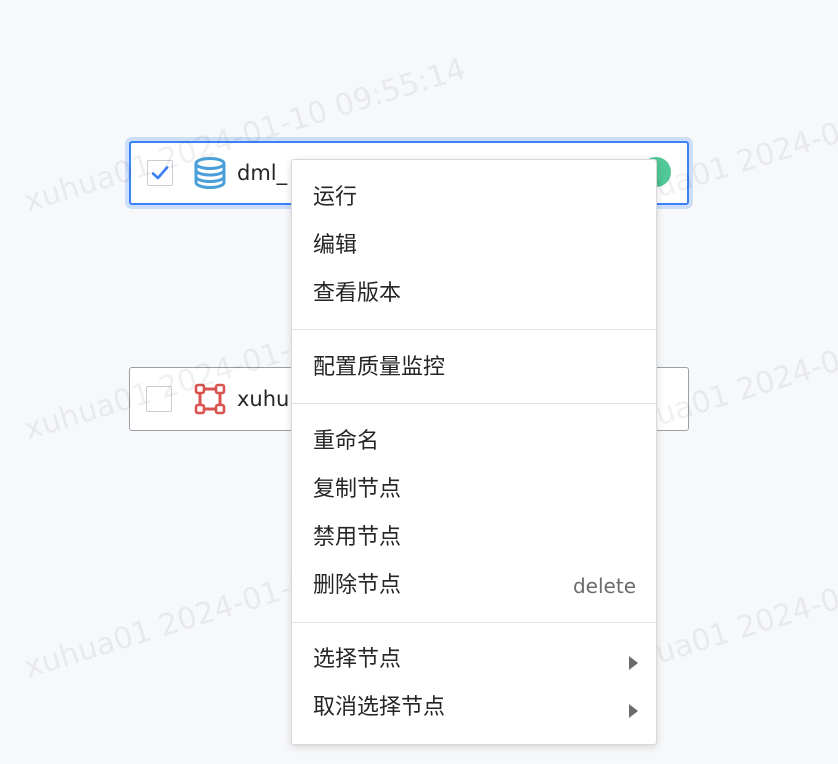 This screenshot has width=838, height=764. Describe the element at coordinates (474, 198) in the screenshot. I see `menu-item-run: 运行` at that location.